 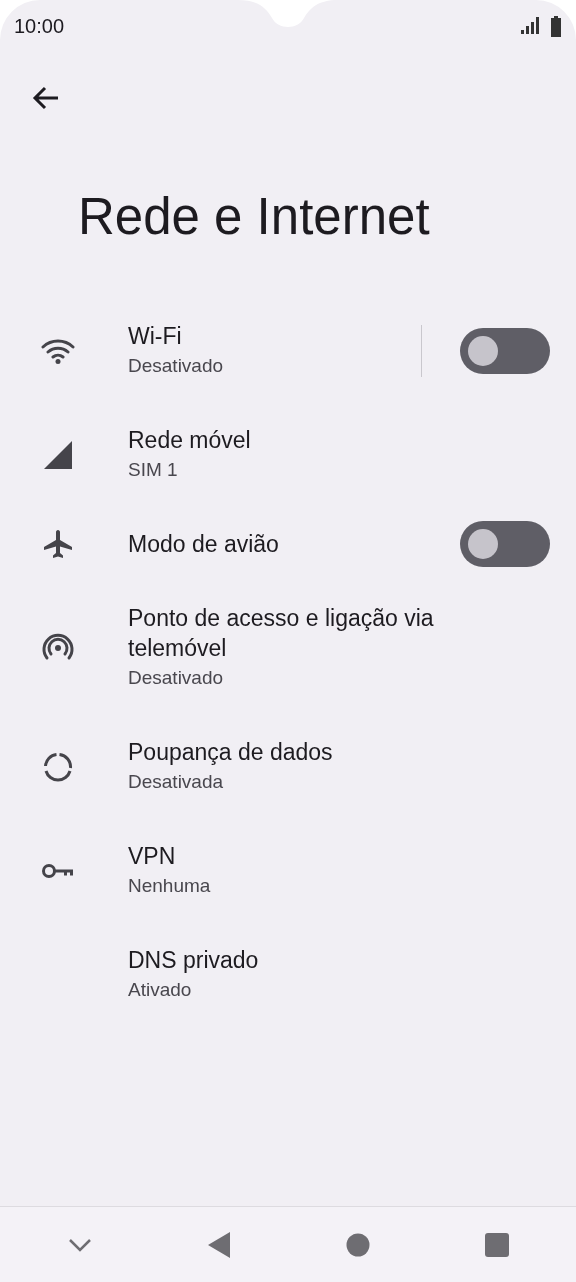 What do you see at coordinates (254, 217) in the screenshot?
I see `page-title: Rede e Internet` at bounding box center [254, 217].